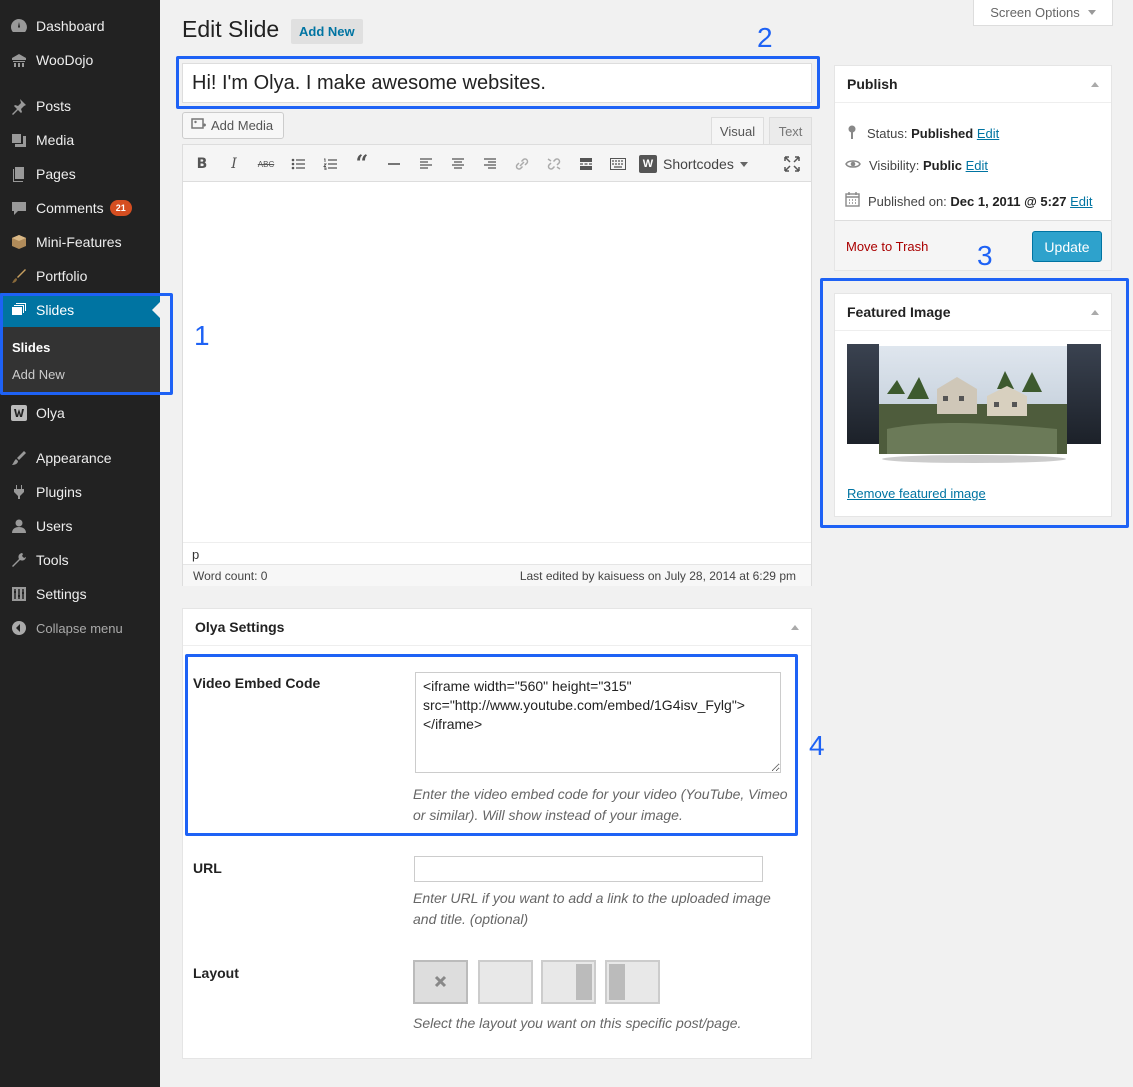 The height and width of the screenshot is (1087, 1133). Describe the element at coordinates (230, 575) in the screenshot. I see `word-count: Word count: 0` at that location.